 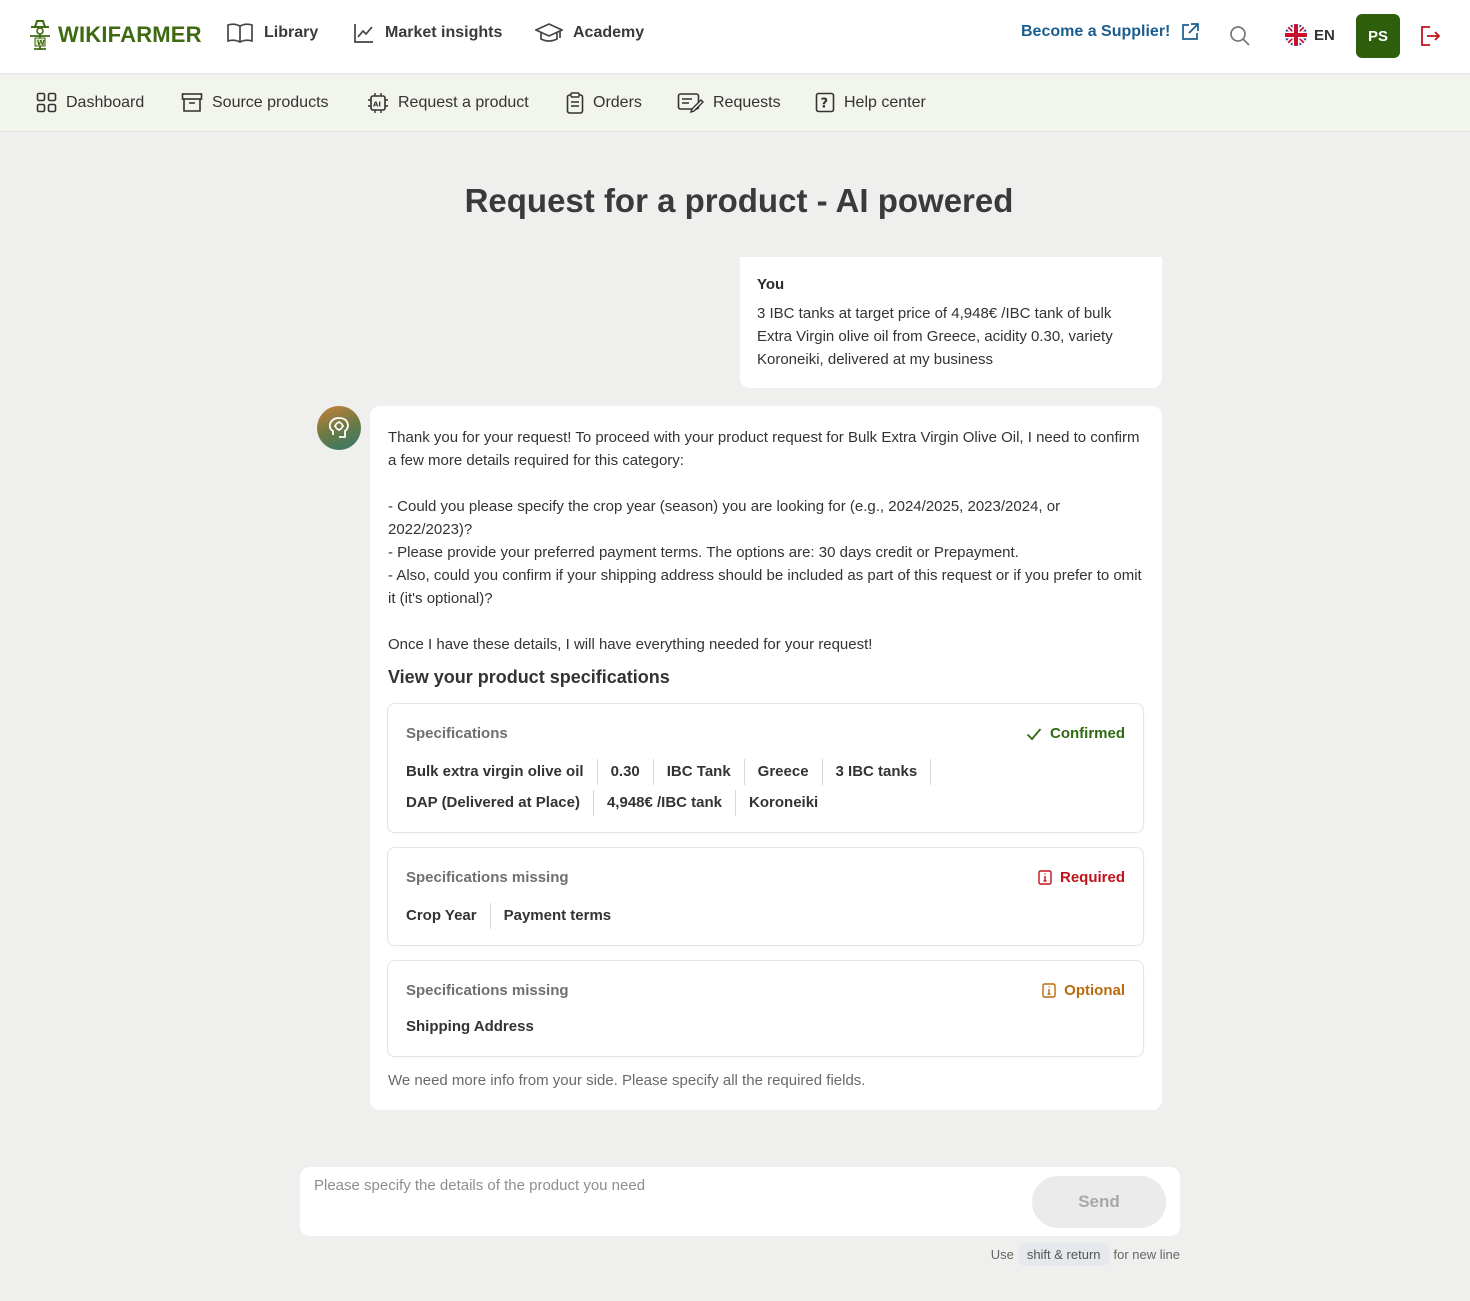 I want to click on hint-suffix: for new line, so click(x=1146, y=1254).